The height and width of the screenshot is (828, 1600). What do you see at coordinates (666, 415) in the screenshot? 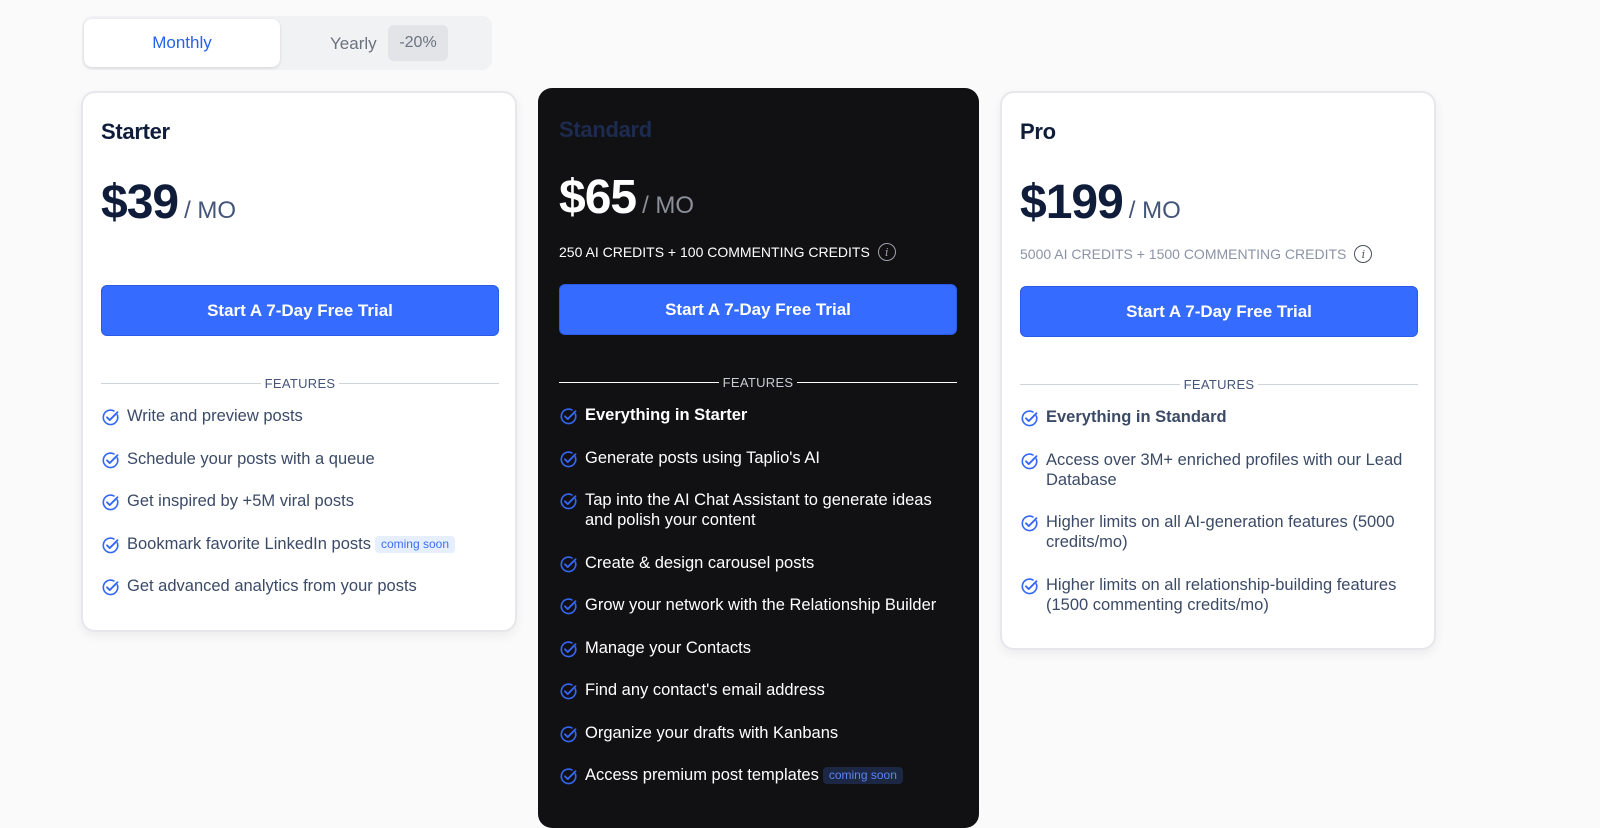
I see `feature-text: Everything in Starter` at bounding box center [666, 415].